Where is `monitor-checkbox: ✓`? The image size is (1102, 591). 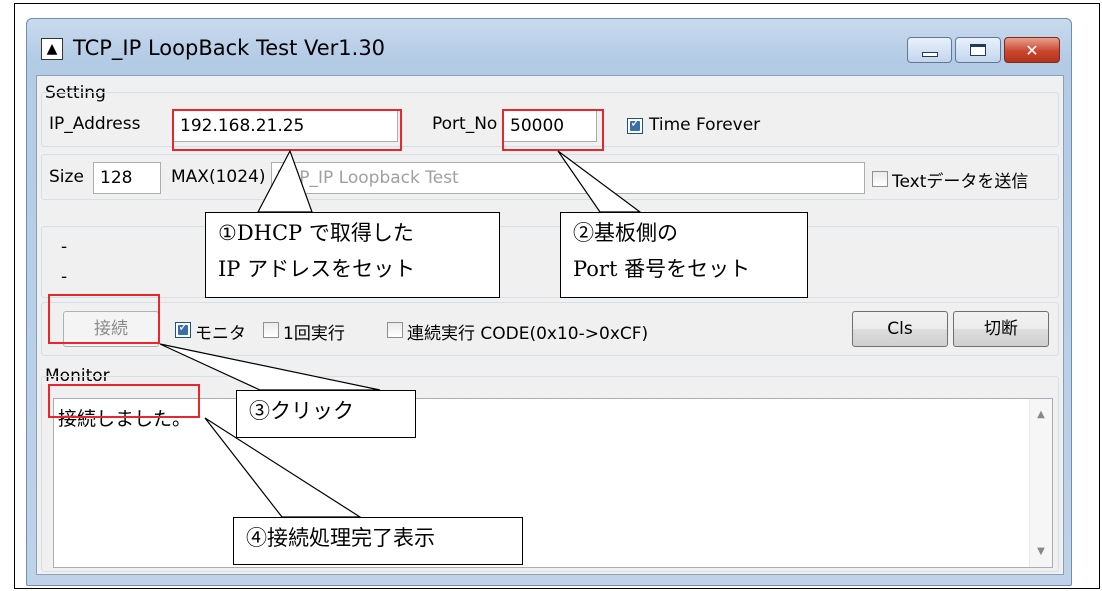 monitor-checkbox: ✓ is located at coordinates (183, 329).